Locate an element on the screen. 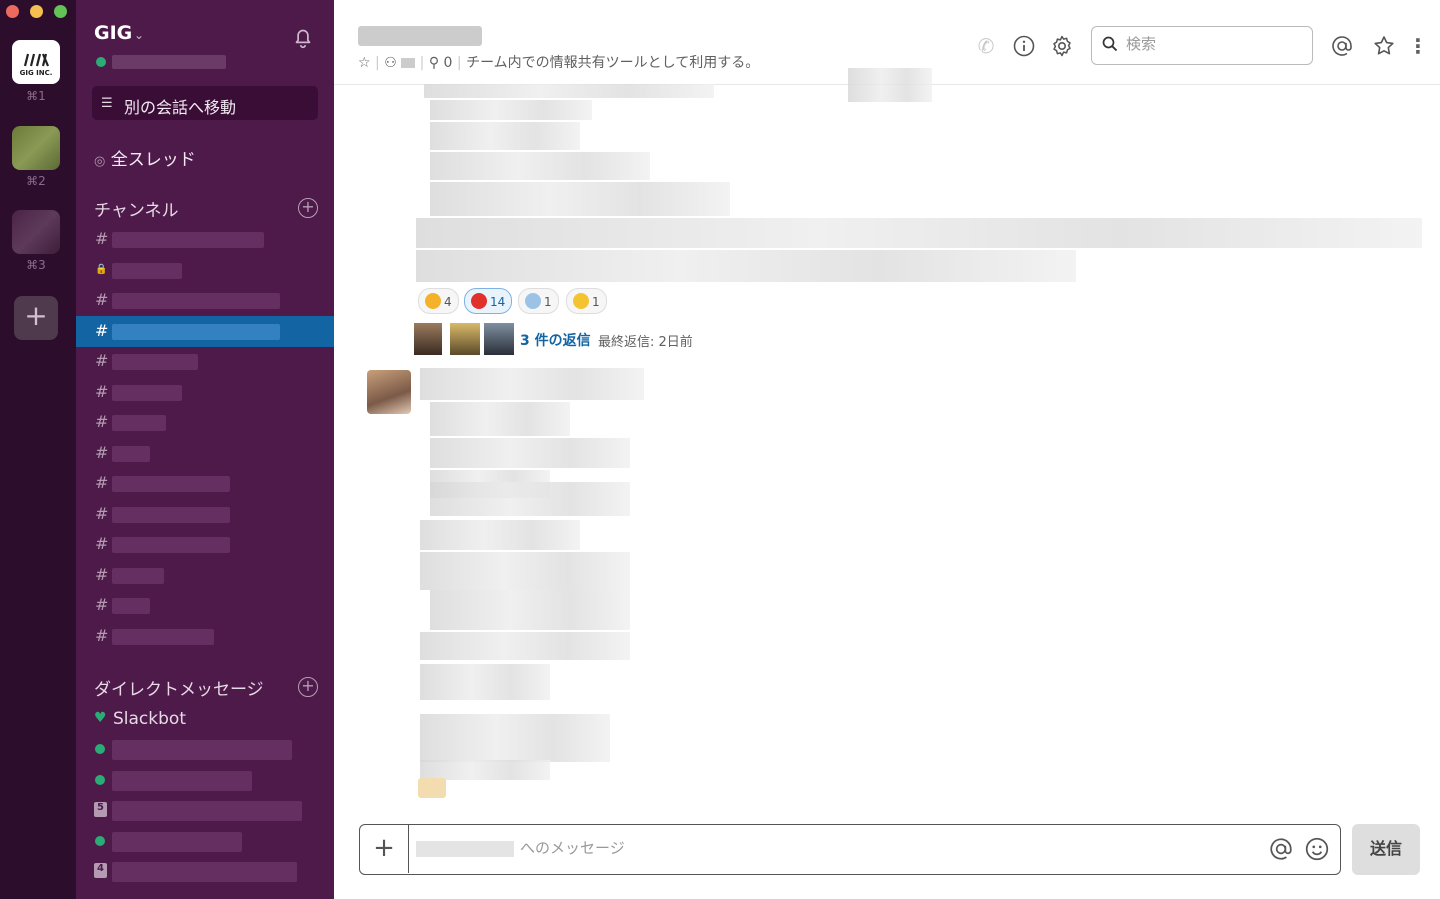 Image resolution: width=1440 pixels, height=899 pixels. close-window-button is located at coordinates (12, 11).